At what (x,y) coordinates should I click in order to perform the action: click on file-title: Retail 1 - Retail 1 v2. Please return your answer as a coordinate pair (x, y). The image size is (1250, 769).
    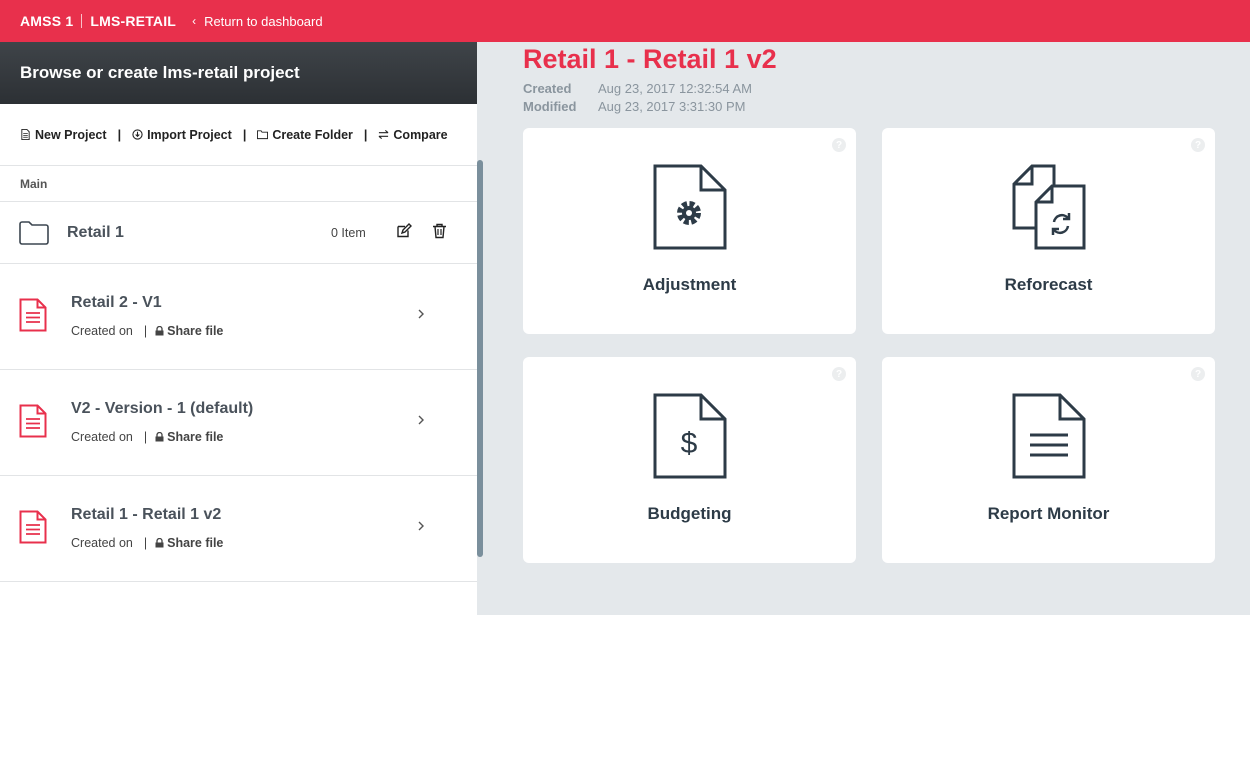
    Looking at the image, I should click on (146, 514).